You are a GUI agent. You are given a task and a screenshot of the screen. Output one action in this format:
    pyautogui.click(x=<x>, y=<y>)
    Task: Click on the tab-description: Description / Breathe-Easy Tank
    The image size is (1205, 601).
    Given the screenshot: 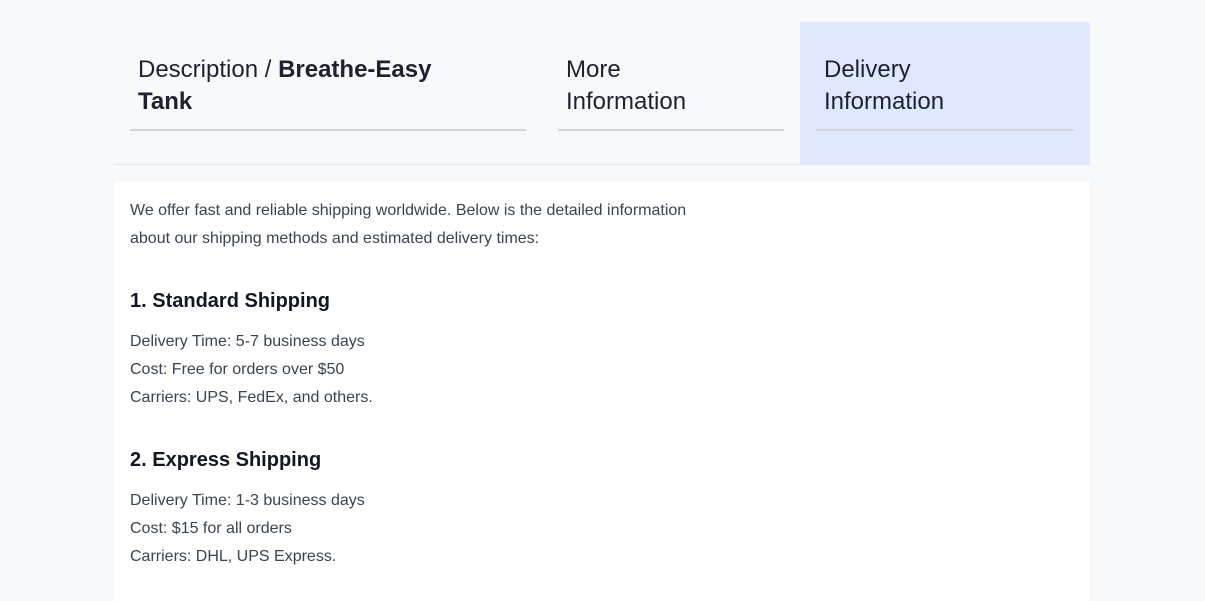 What is the action you would take?
    pyautogui.click(x=328, y=93)
    